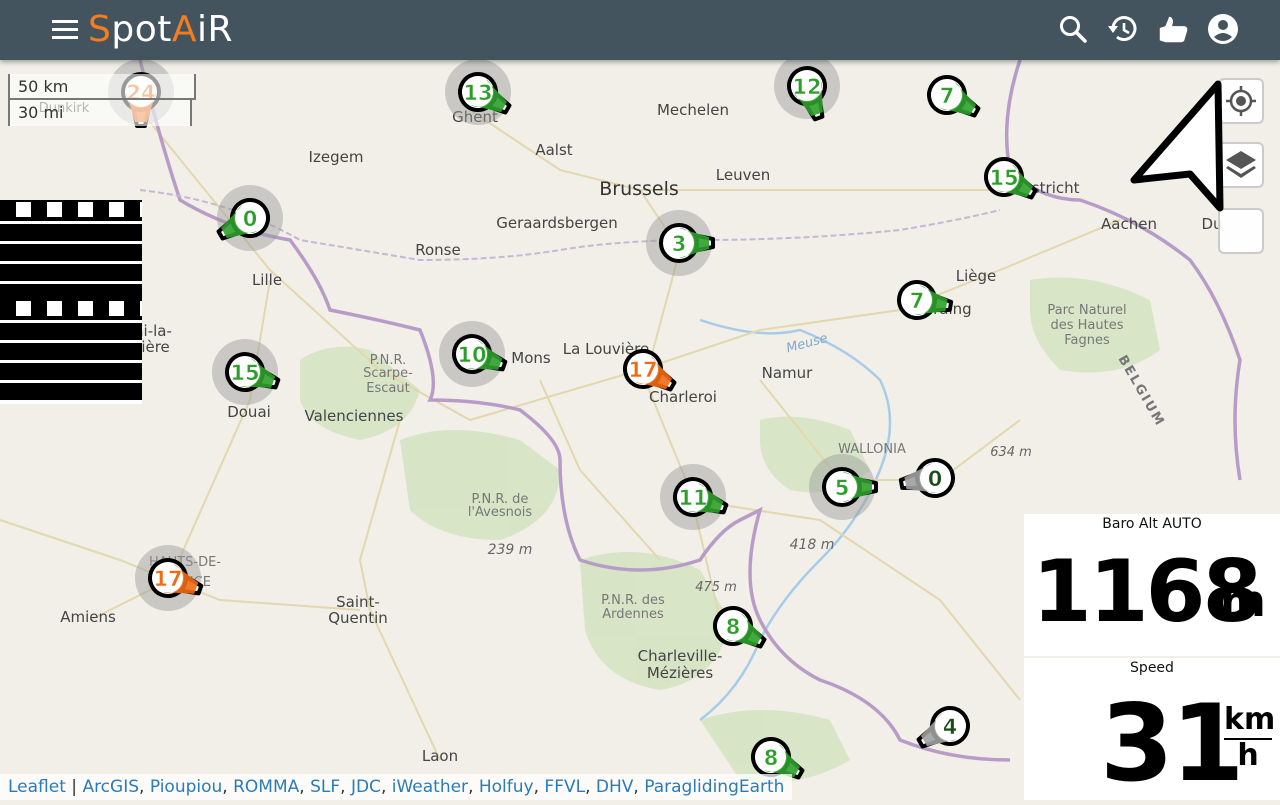 Image resolution: width=1280 pixels, height=805 pixels. I want to click on marker-value: 3, so click(679, 244).